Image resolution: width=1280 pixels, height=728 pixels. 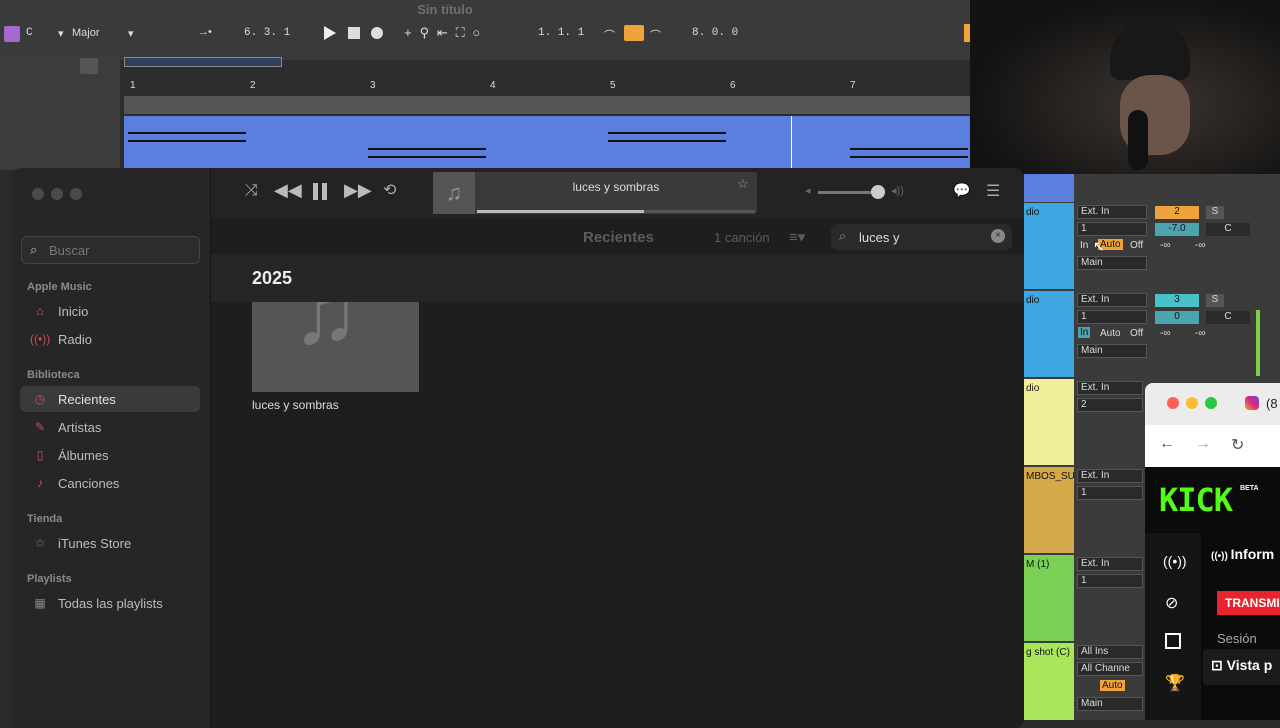 I want to click on automation-icons: + ⚲ ⇤ ⛶ ○, so click(x=442, y=33).